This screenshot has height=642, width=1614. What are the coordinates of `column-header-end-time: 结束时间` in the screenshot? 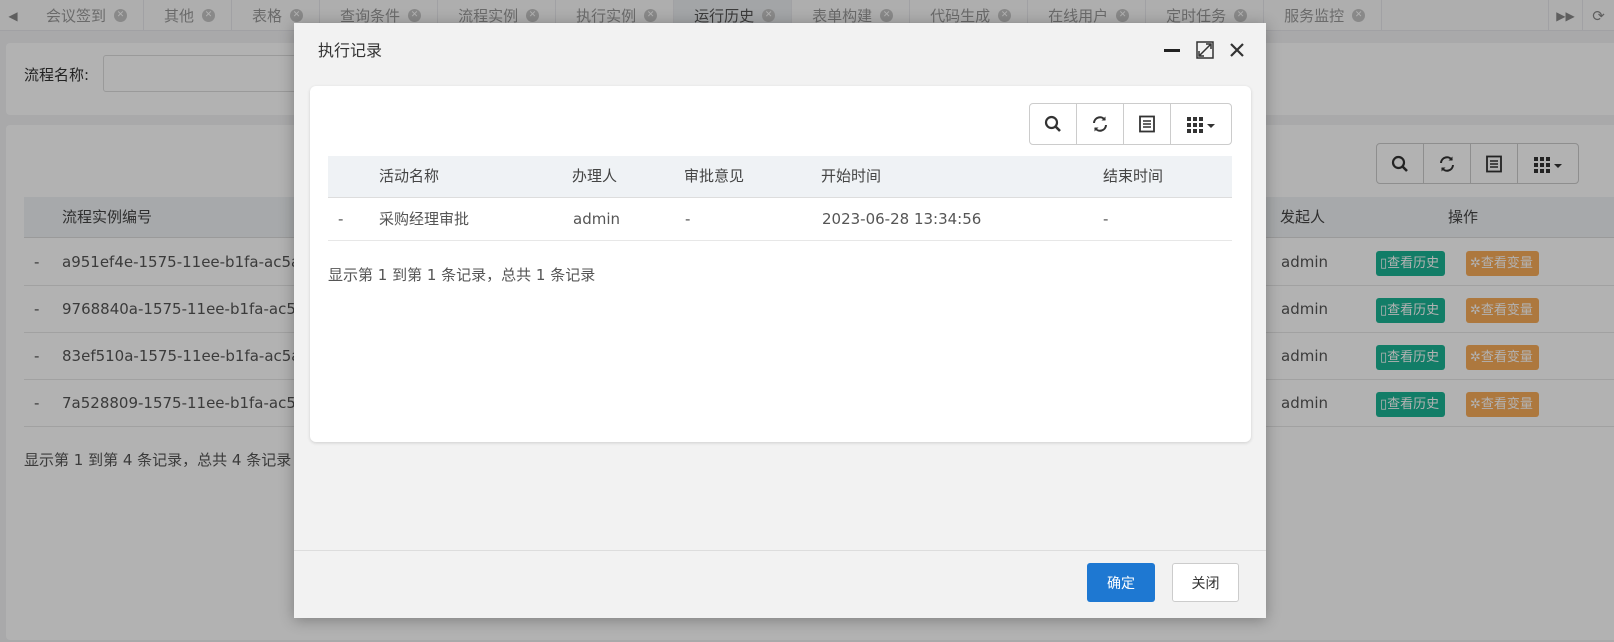 It's located at (1133, 176).